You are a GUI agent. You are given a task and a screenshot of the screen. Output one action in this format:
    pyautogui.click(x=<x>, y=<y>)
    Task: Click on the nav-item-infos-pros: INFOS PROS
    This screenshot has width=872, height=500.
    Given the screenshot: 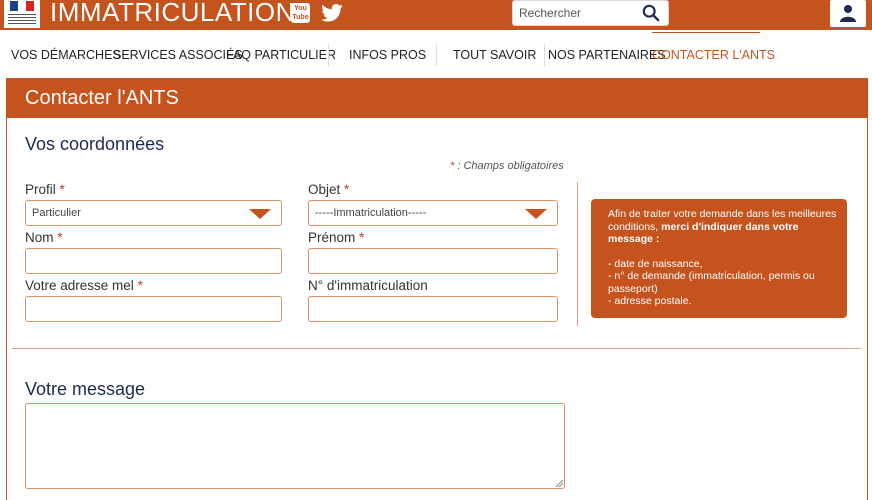 What is the action you would take?
    pyautogui.click(x=387, y=55)
    